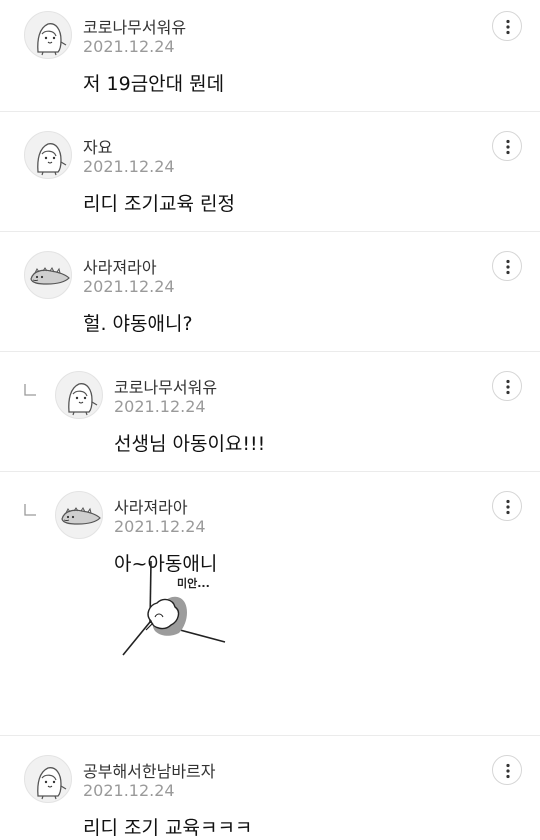  I want to click on comment-item: 코로나무서워유 2021.12.24 저 19금안대 뭔데, so click(270, 56).